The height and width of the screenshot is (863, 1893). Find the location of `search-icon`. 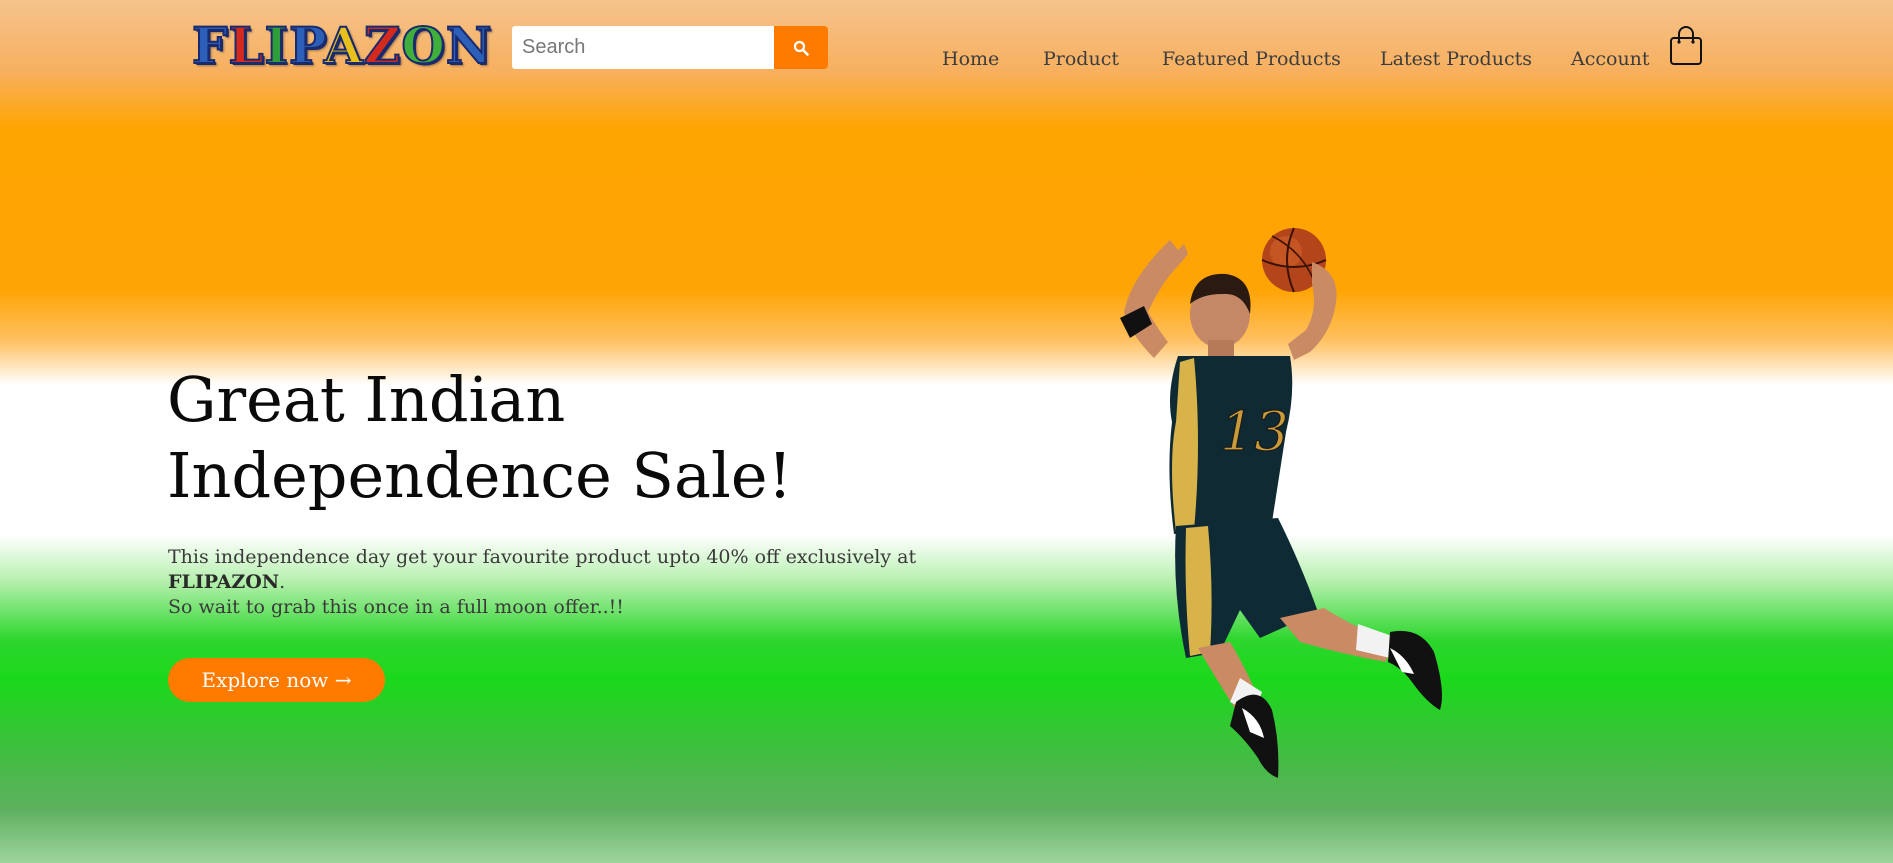

search-icon is located at coordinates (801, 48).